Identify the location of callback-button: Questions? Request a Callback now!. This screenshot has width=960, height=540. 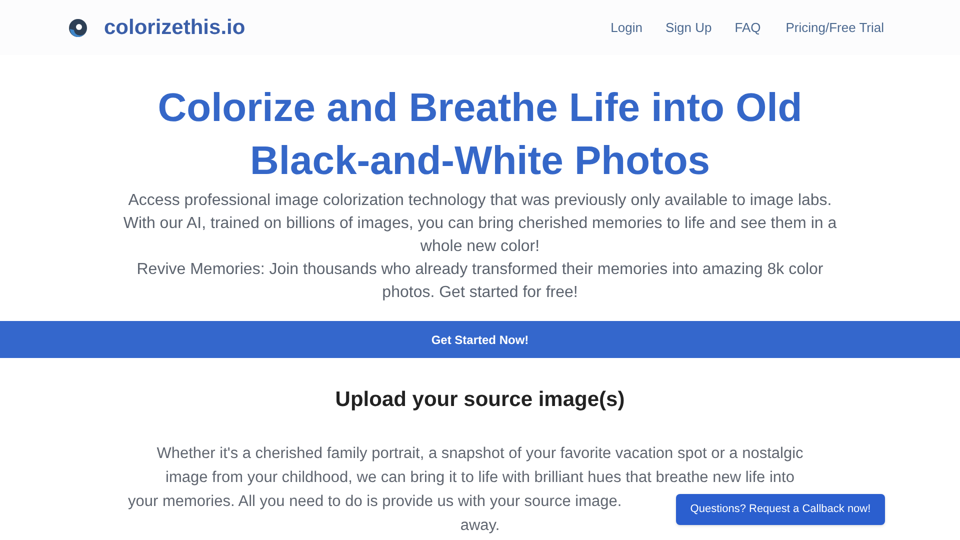
(780, 509).